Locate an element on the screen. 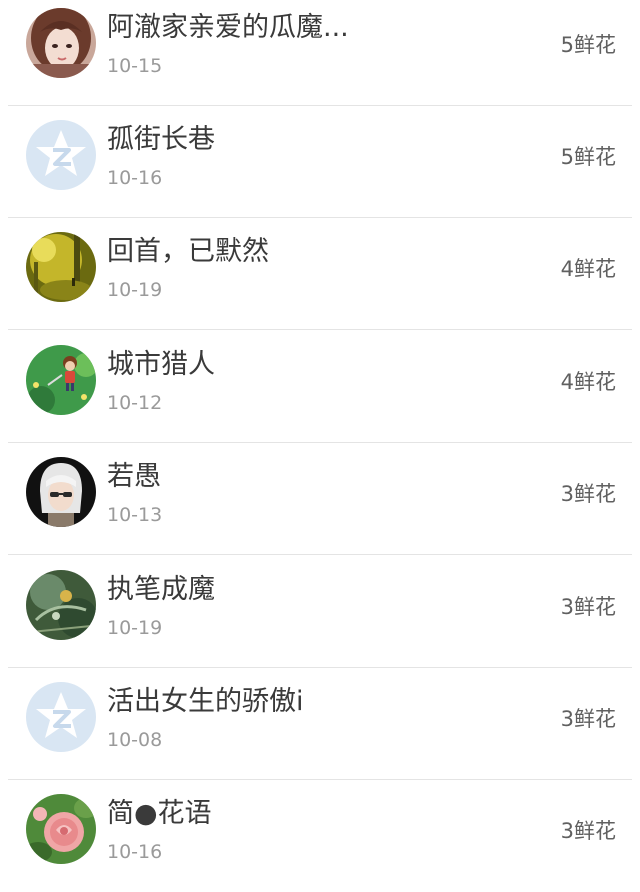 Image resolution: width=640 pixels, height=892 pixels. list-item: 城市猎人 10-12 4鲜花 is located at coordinates (320, 387).